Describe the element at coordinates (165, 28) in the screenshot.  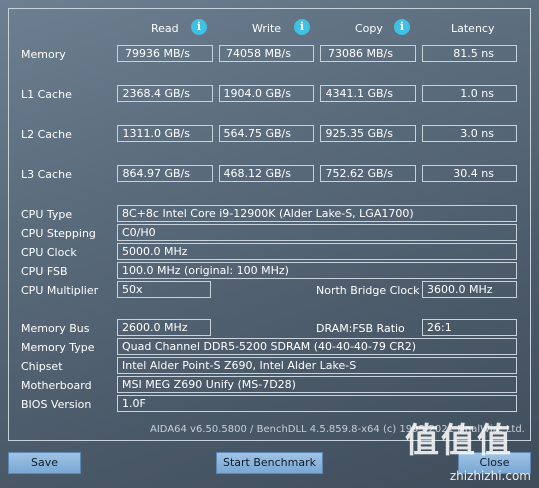
I see `header-read: Read` at that location.